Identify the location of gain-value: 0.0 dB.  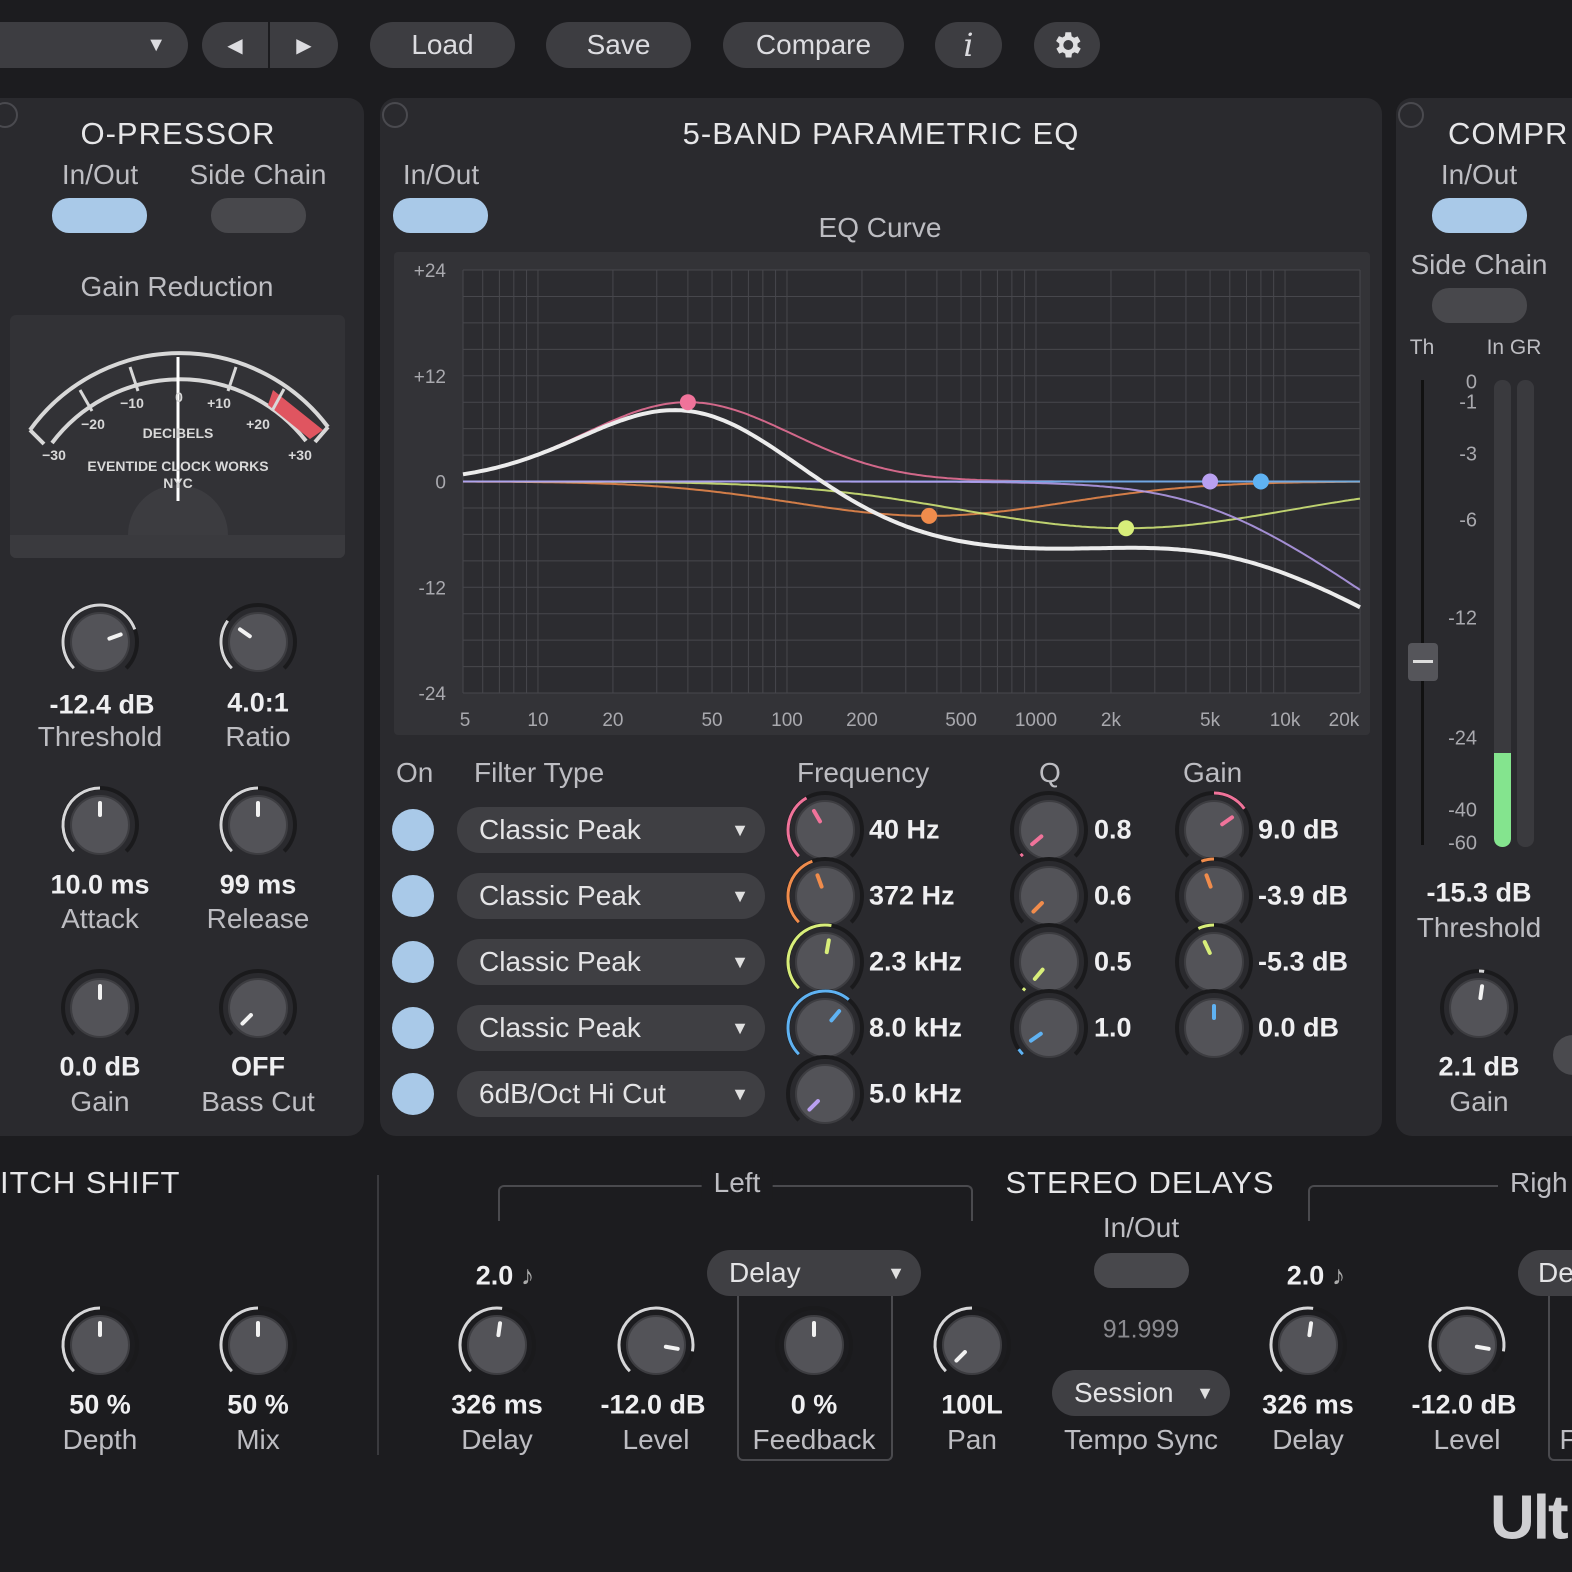
(100, 1066).